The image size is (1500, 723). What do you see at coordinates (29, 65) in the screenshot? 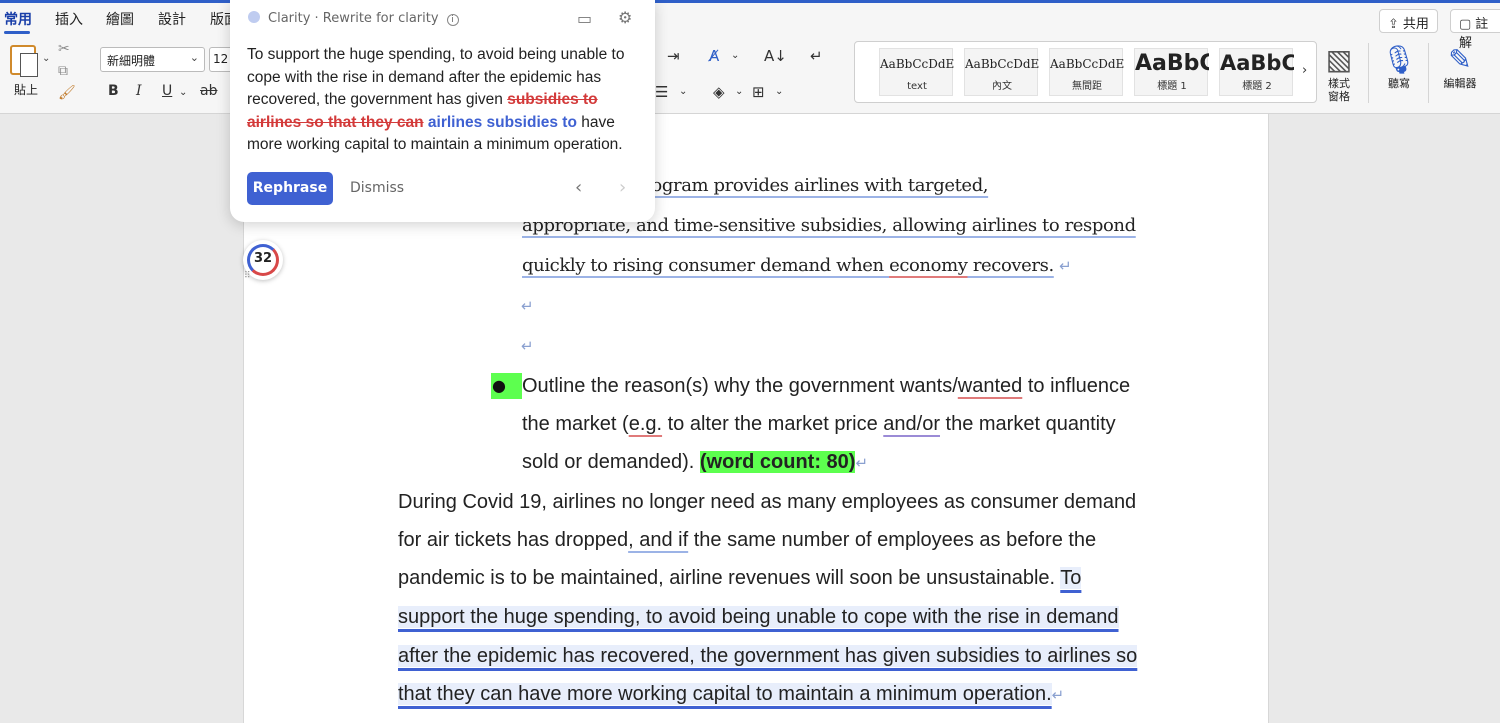
I see `document-icon` at bounding box center [29, 65].